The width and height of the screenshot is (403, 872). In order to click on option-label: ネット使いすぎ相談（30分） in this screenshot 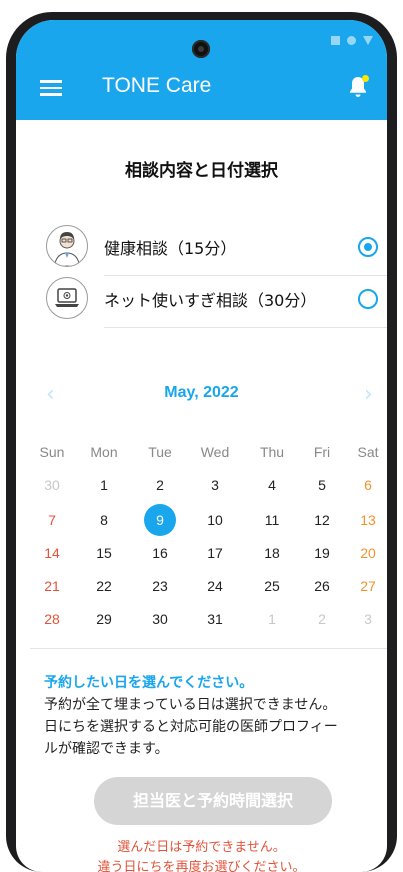, I will do `click(210, 300)`.